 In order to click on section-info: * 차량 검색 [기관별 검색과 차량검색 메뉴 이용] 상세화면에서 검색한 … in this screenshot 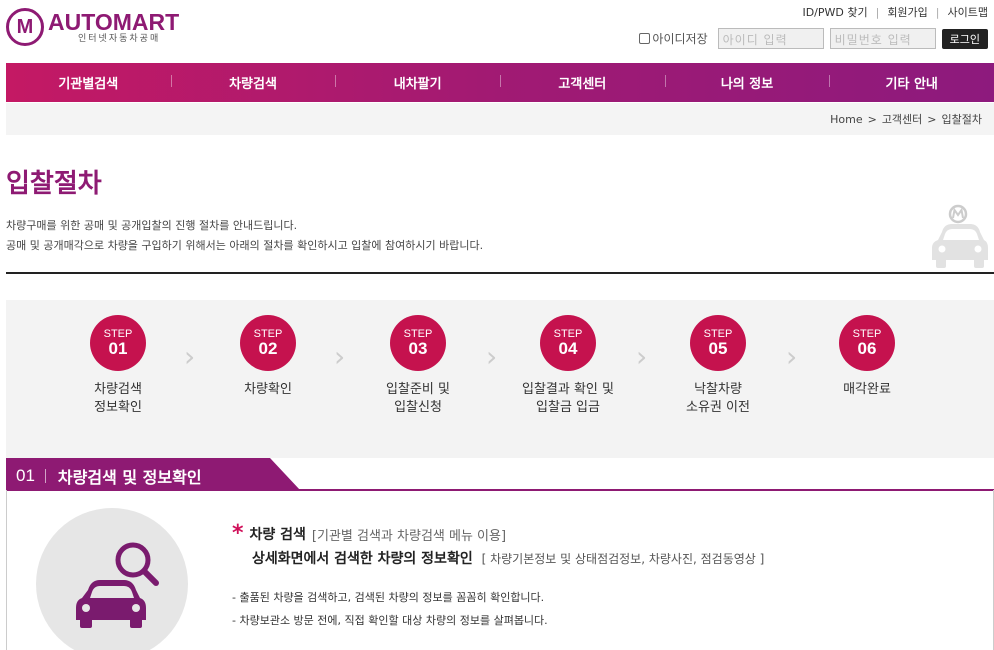, I will do `click(498, 576)`.